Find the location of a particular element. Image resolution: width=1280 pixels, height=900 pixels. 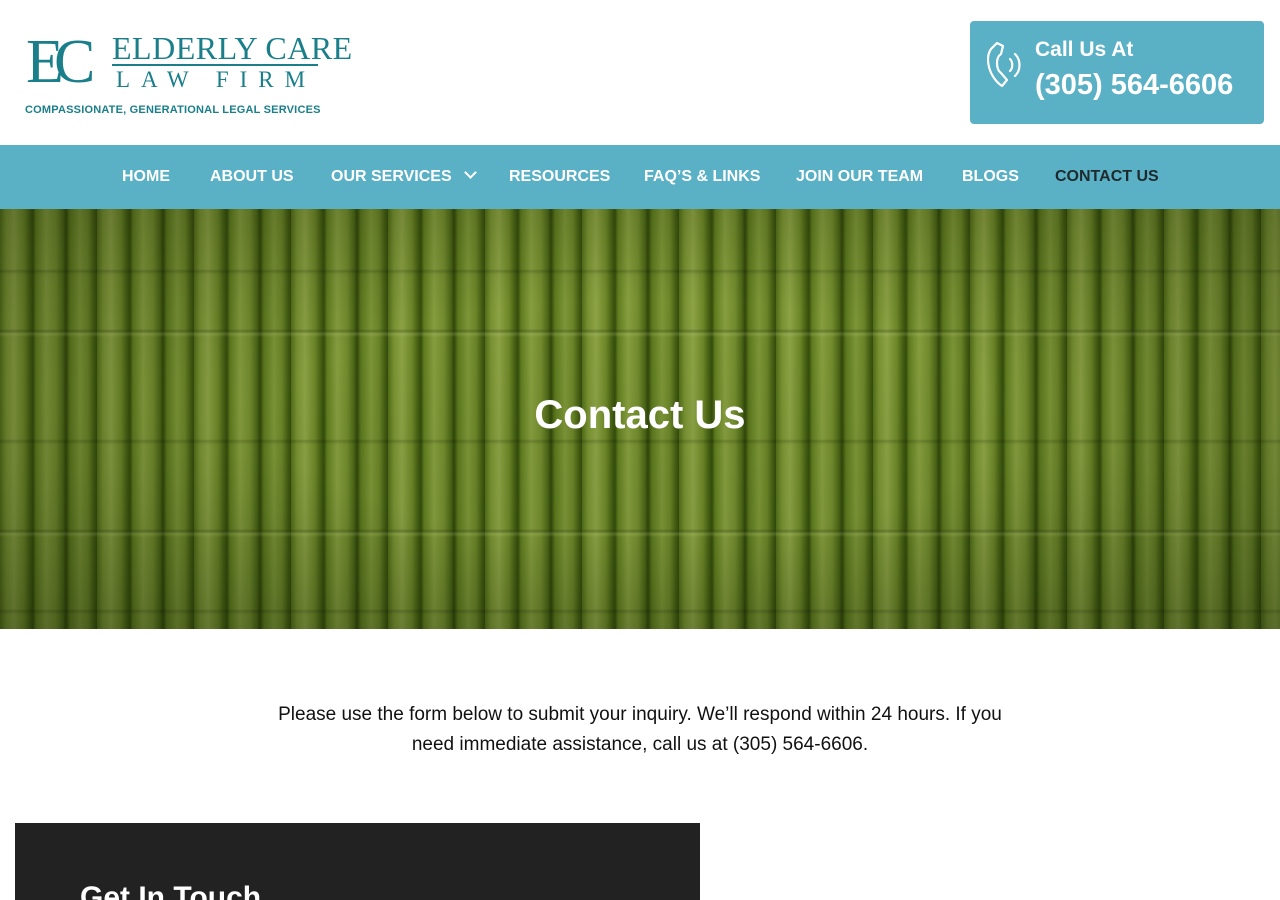

call-label: Call Us At is located at coordinates (1084, 49).